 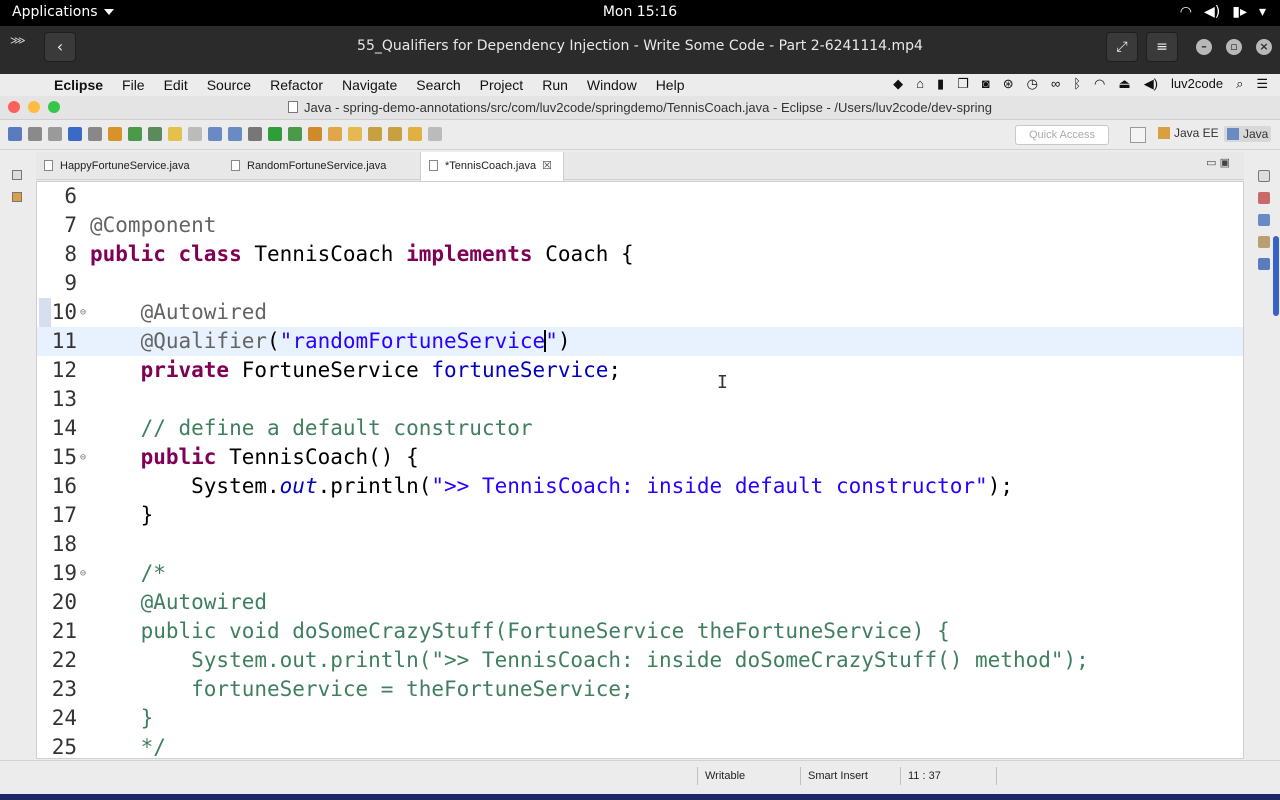 I want to click on tab-random-fortune-service: RandomFortuneService.java, so click(x=304, y=166).